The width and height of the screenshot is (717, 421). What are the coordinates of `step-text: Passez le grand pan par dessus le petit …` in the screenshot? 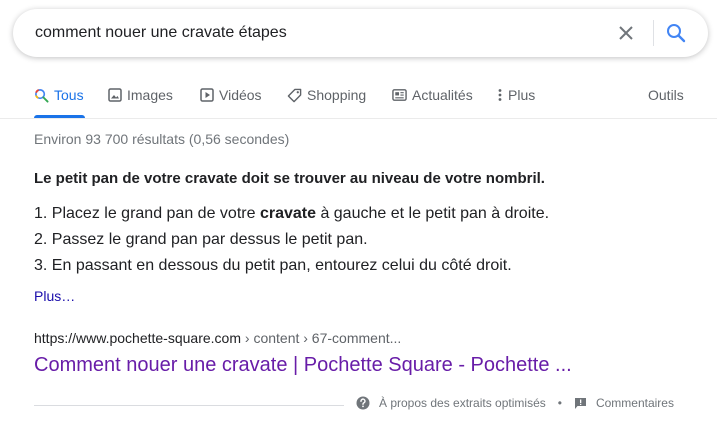 It's located at (209, 239).